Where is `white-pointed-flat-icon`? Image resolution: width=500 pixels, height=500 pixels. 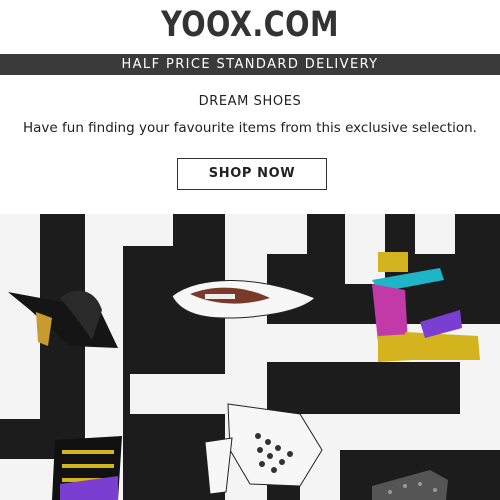
white-pointed-flat-icon is located at coordinates (243, 299).